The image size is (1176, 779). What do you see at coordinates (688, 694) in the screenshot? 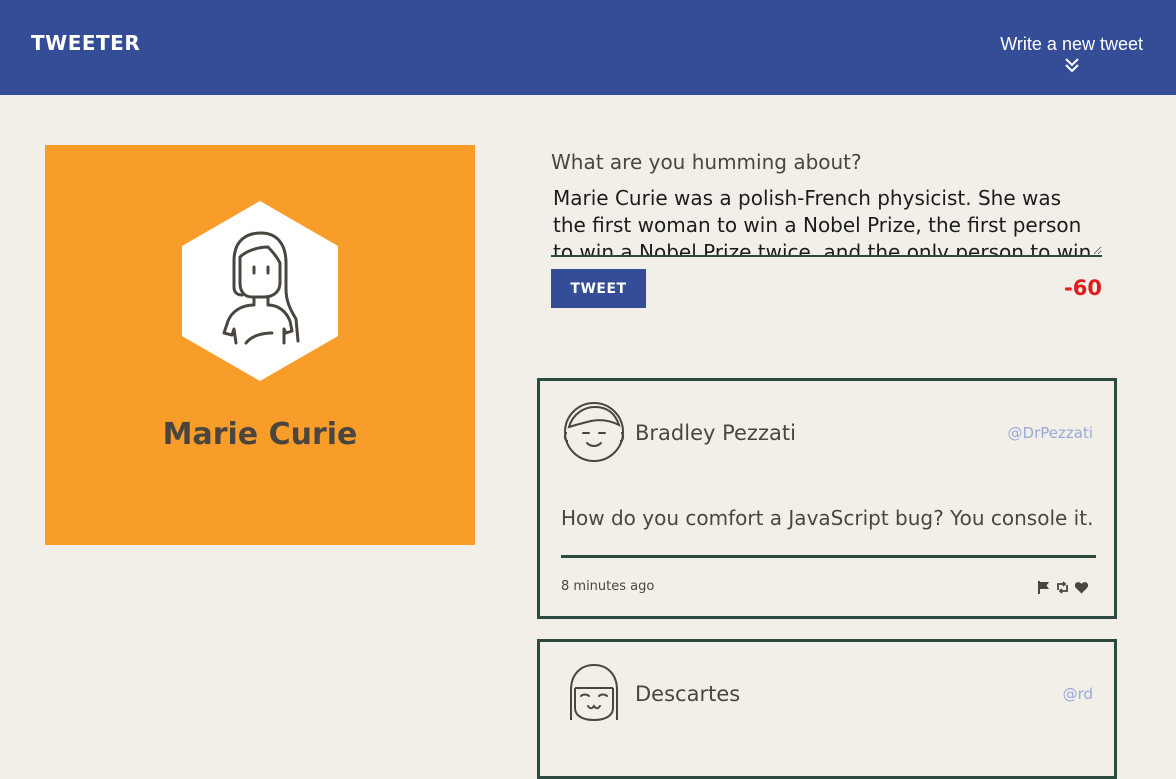
I see `tweet-author-name: Descartes` at bounding box center [688, 694].